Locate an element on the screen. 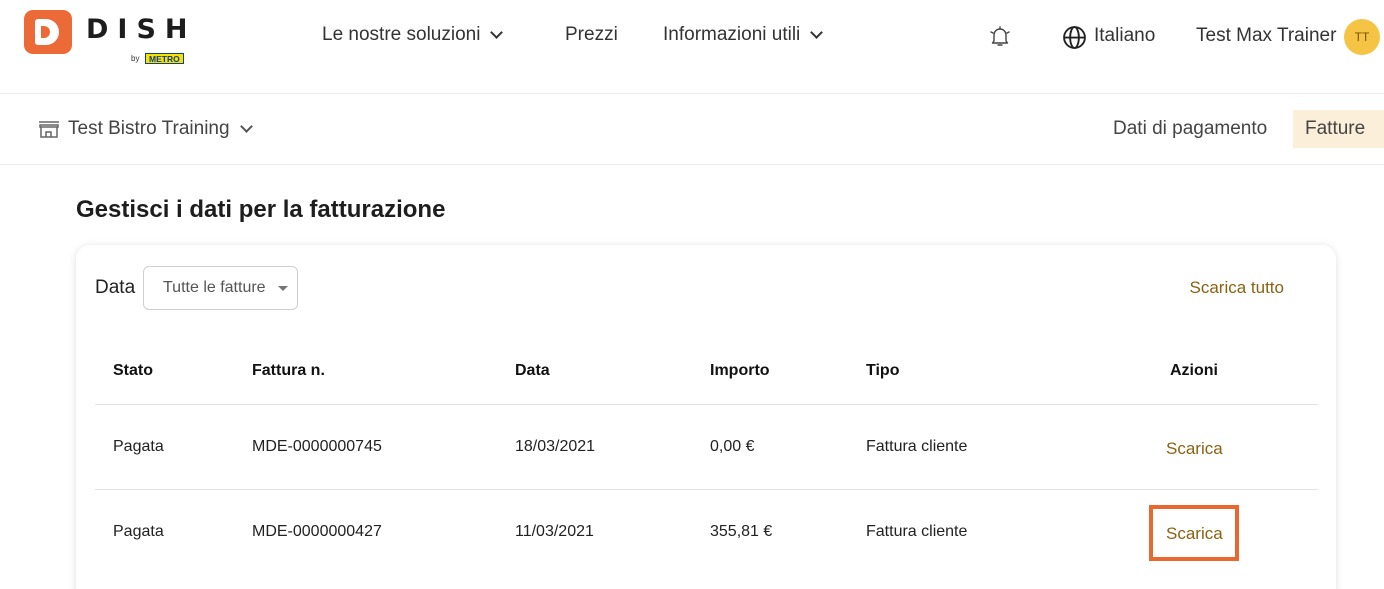 Image resolution: width=1384 pixels, height=589 pixels. row-invoice-number: MDE-0000000745 is located at coordinates (317, 446).